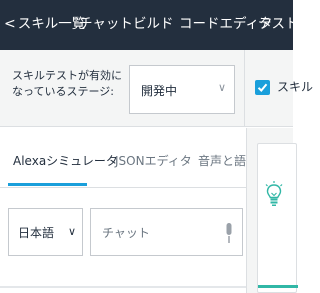 The width and height of the screenshot is (320, 293). What do you see at coordinates (36, 233) in the screenshot?
I see `language-select-value: 日本語` at bounding box center [36, 233].